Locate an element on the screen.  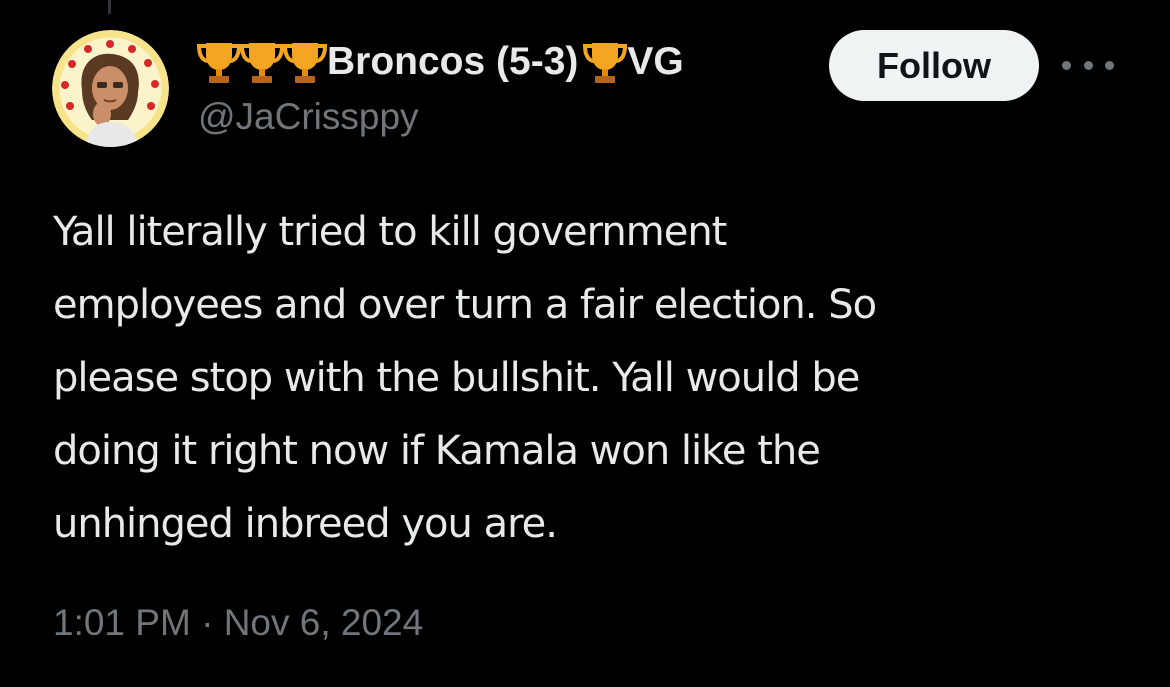
user-name-row: Broncos (5-3) VG is located at coordinates (440, 62).